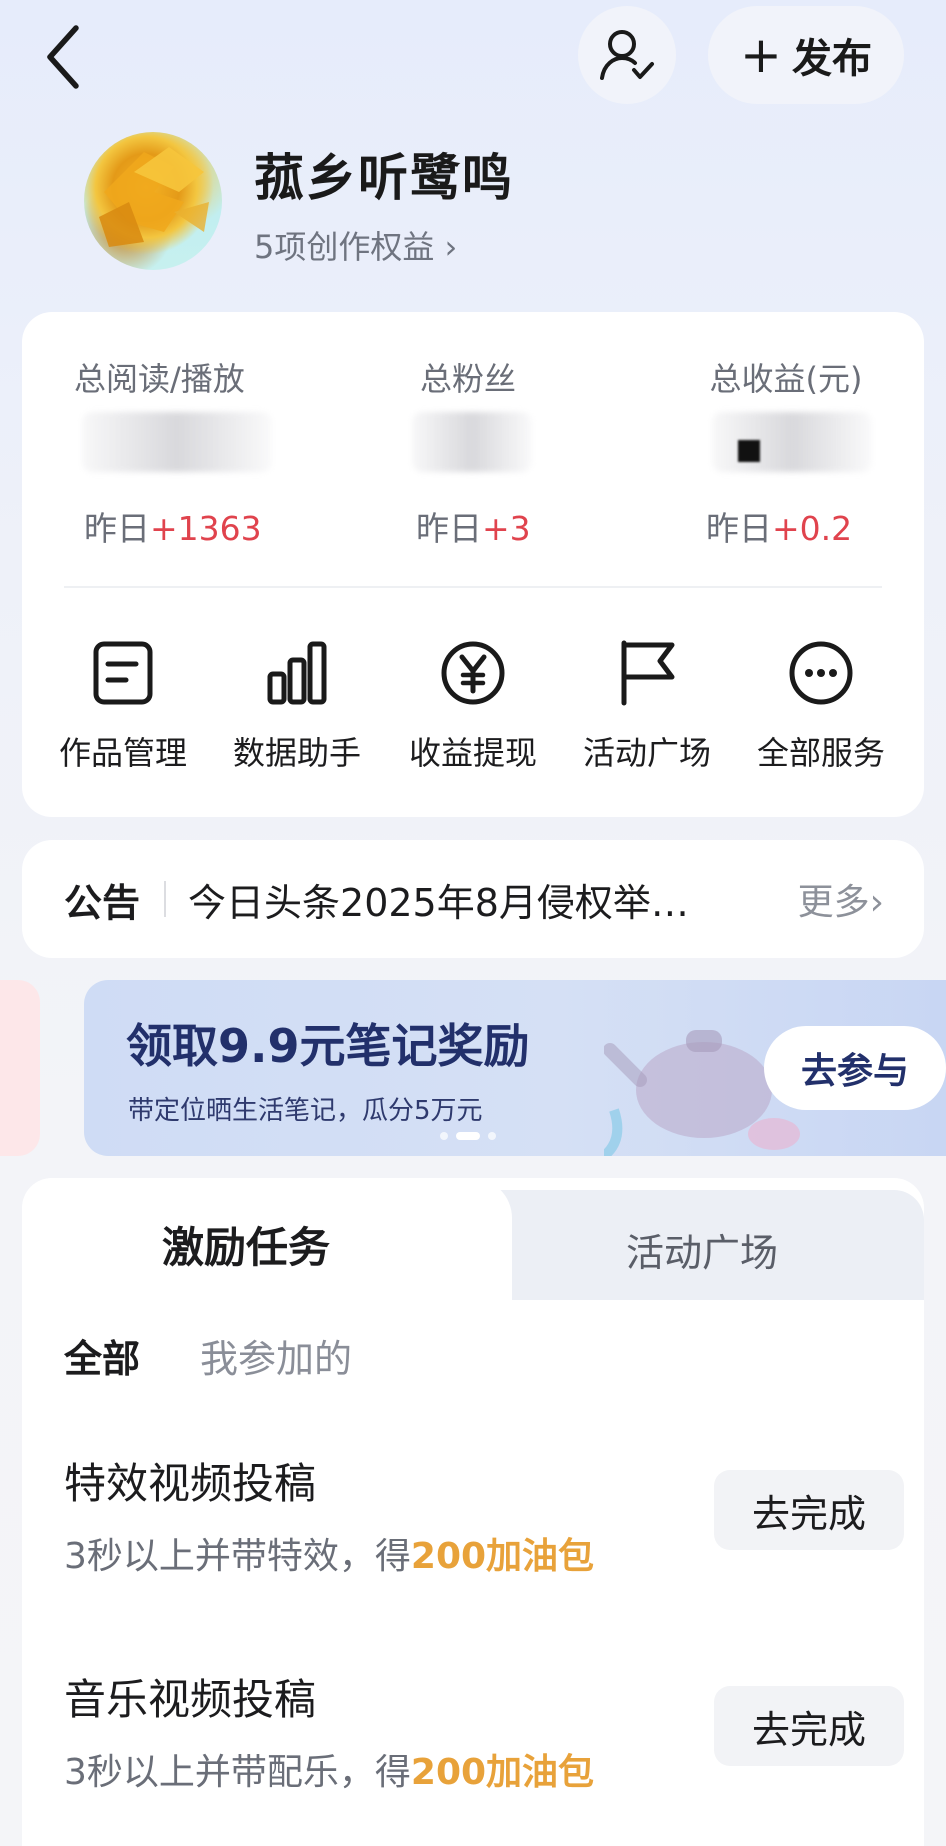  I want to click on user-check-icon, so click(627, 55).